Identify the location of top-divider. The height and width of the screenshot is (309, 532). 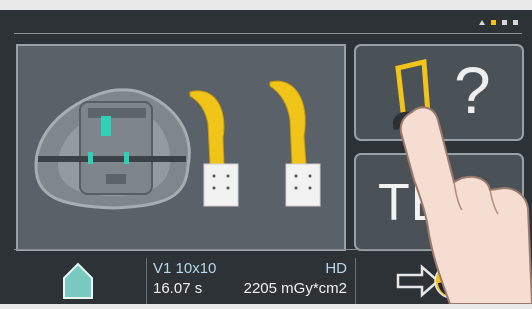
(268, 33).